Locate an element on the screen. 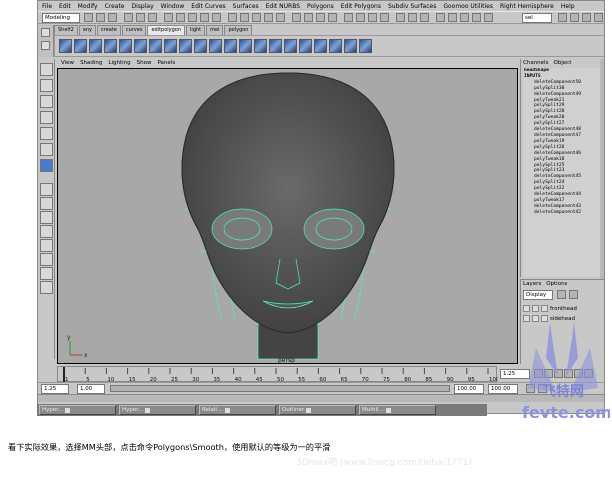  viewport-menu-view: View is located at coordinates (67, 63).